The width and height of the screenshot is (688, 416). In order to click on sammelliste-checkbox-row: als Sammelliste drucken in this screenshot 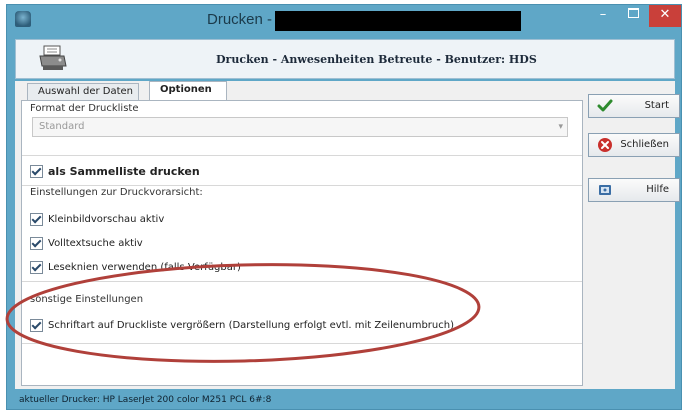, I will do `click(115, 172)`.